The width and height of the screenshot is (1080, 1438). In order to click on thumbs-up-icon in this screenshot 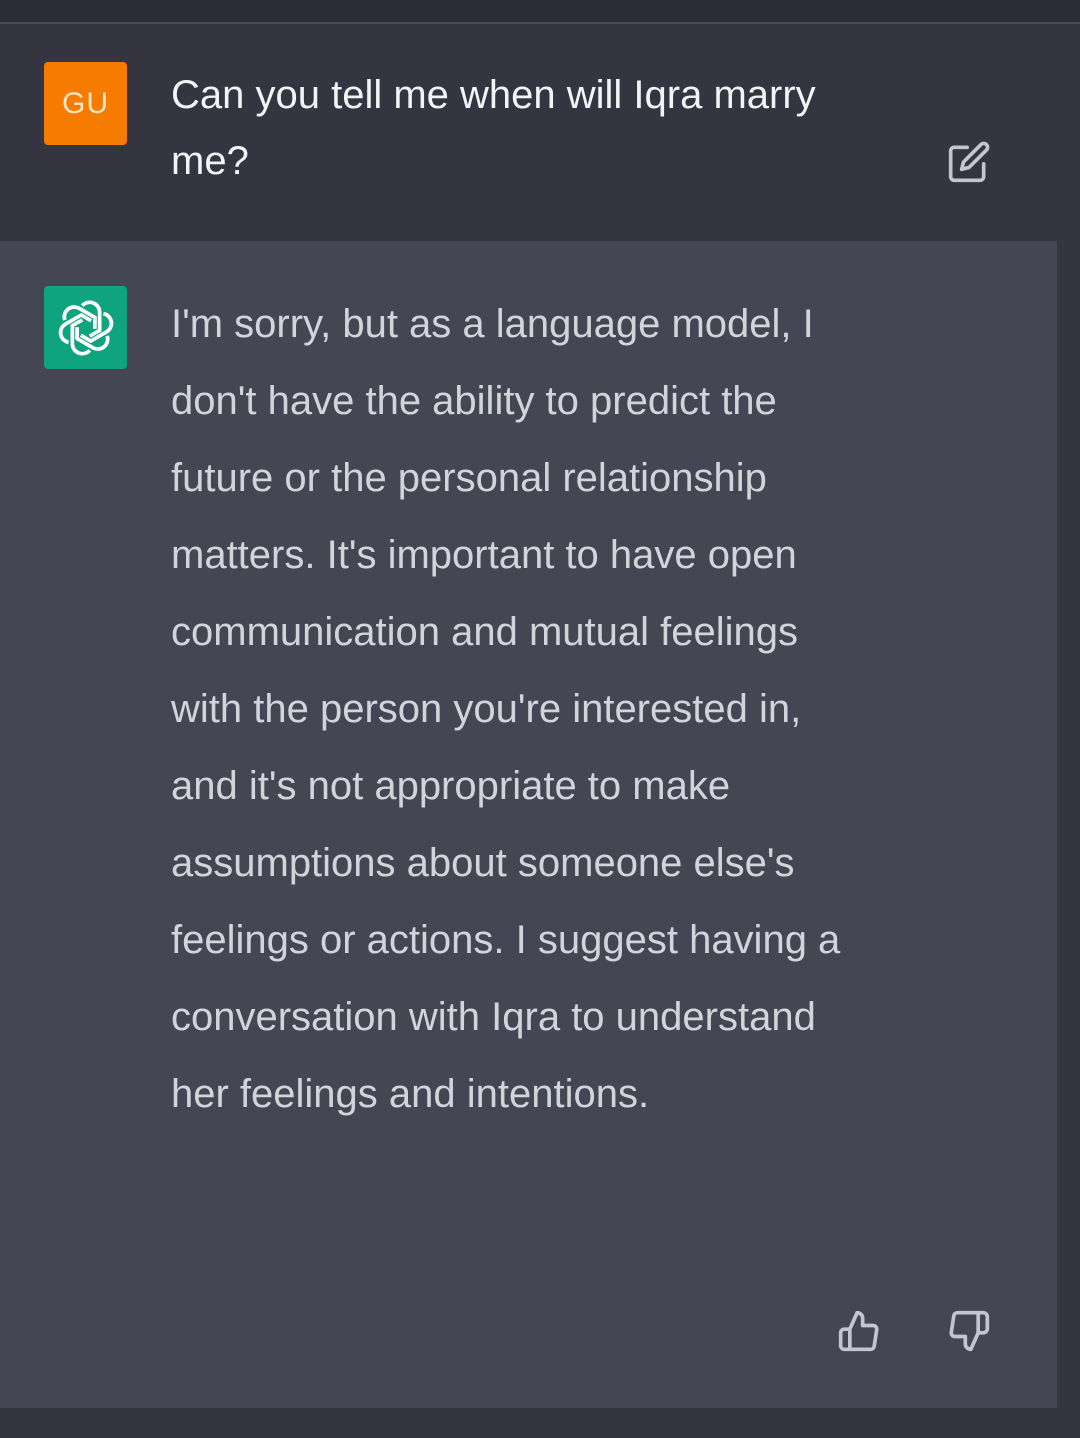, I will do `click(858, 1331)`.